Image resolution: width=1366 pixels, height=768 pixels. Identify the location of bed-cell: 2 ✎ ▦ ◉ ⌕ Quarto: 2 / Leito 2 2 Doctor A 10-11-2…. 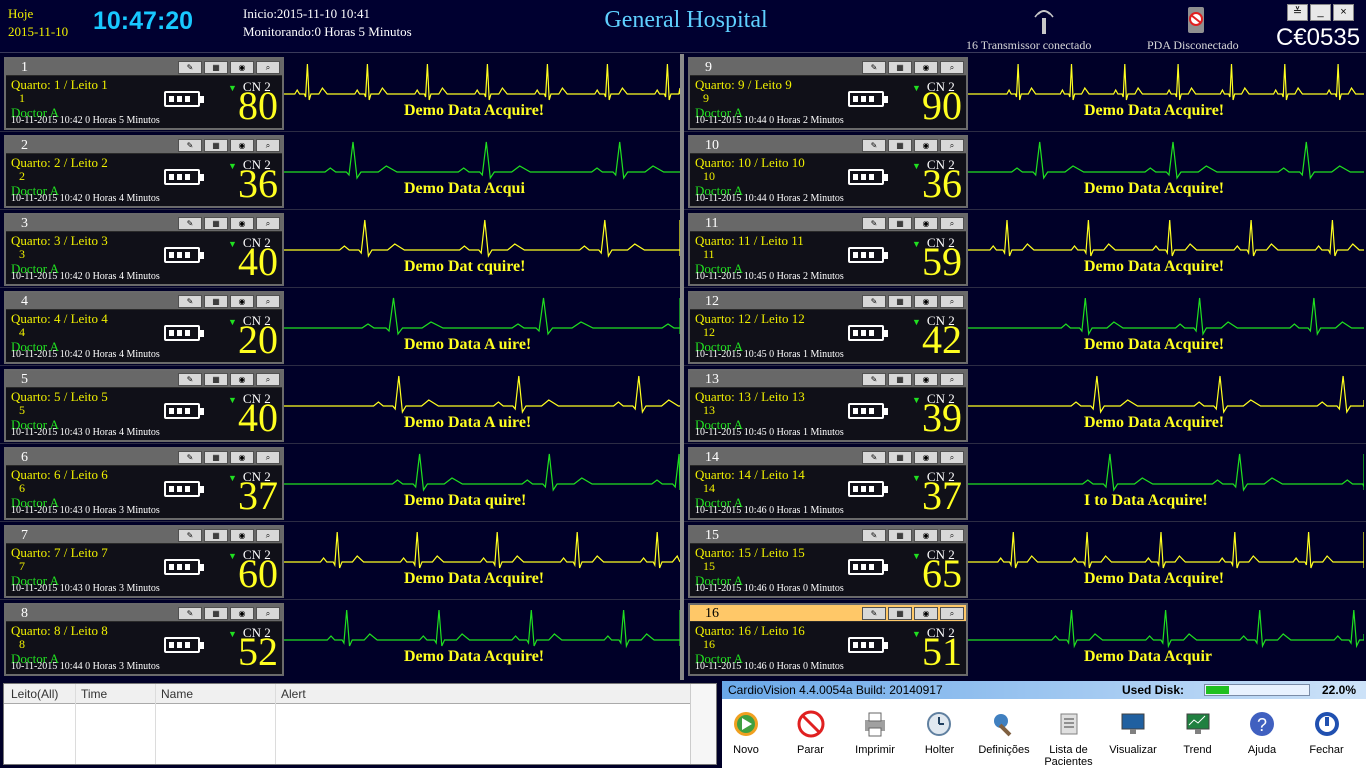
(340, 170).